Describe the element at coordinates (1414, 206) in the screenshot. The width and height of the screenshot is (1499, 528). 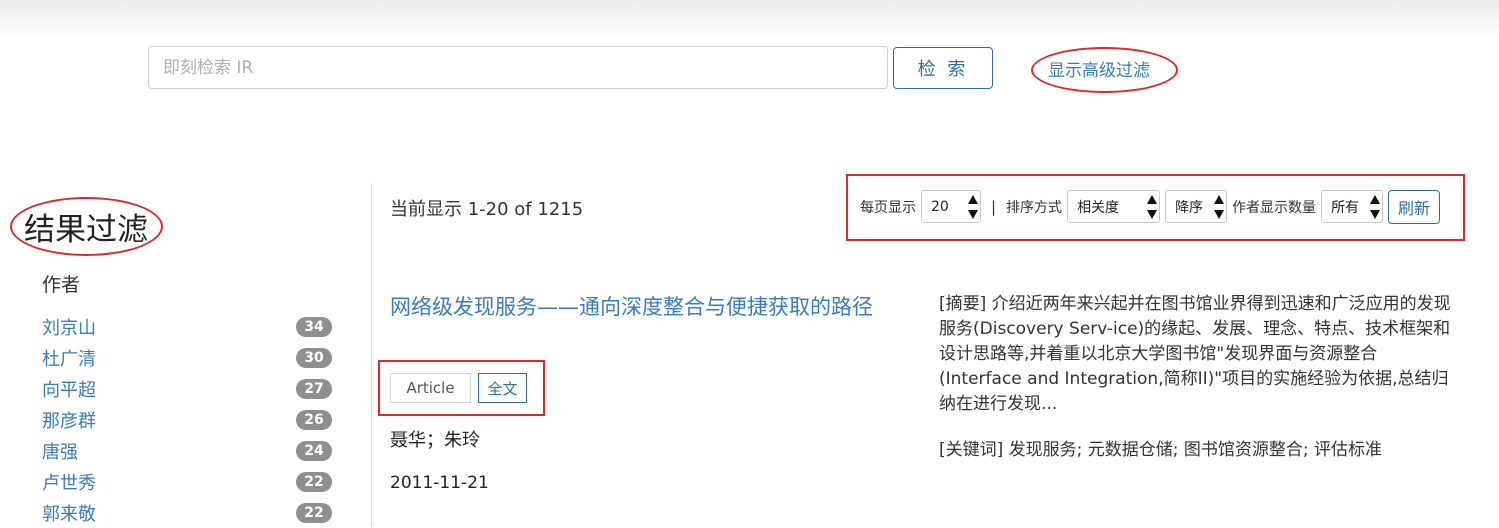
I see `refresh-button: 刷新` at that location.